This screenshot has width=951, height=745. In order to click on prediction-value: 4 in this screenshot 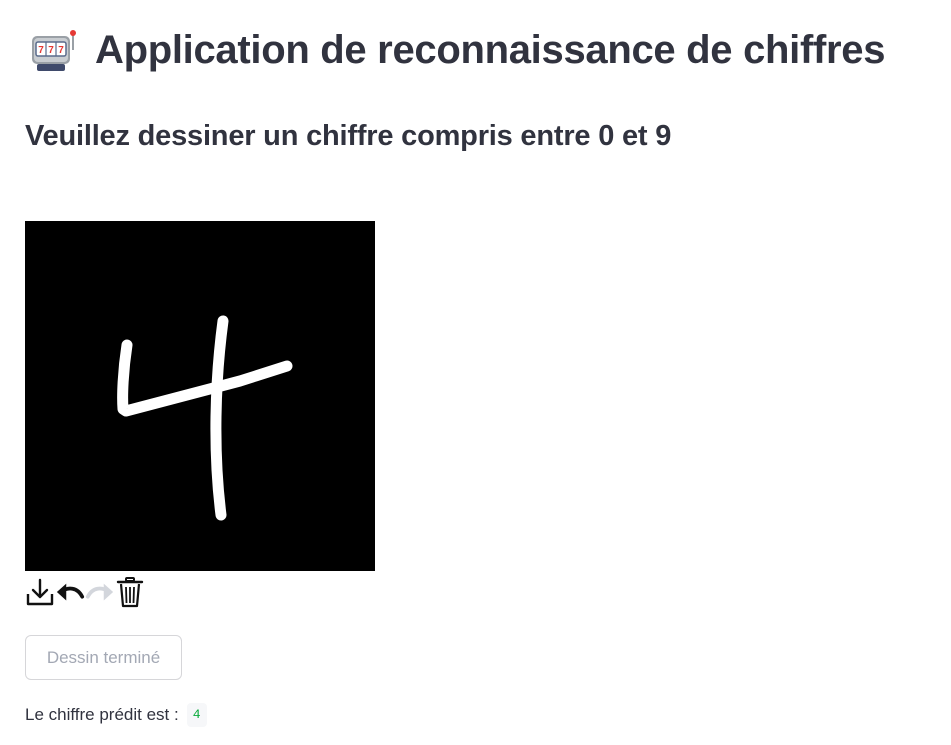, I will do `click(196, 715)`.